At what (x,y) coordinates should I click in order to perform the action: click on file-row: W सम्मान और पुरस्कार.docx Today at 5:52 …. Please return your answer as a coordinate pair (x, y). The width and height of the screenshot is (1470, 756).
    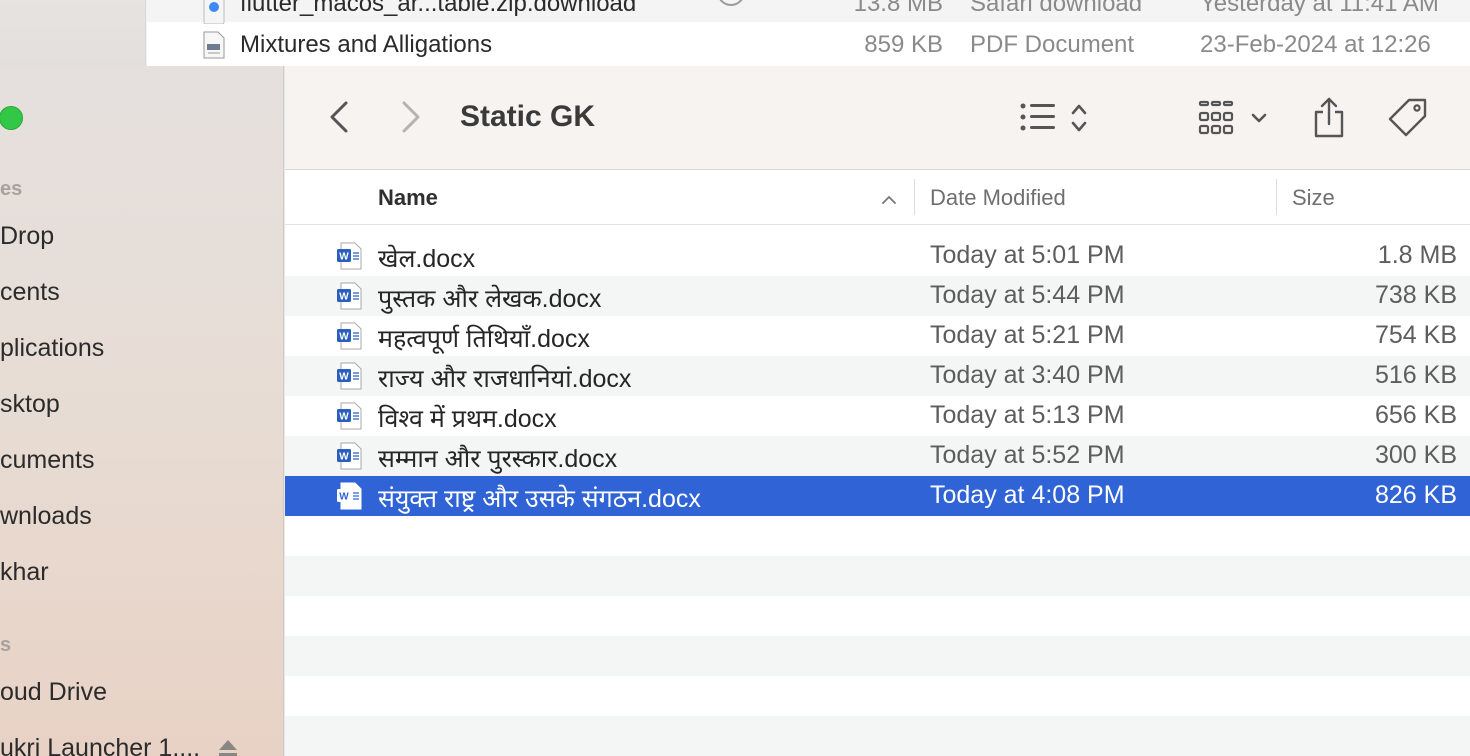
    Looking at the image, I should click on (877, 456).